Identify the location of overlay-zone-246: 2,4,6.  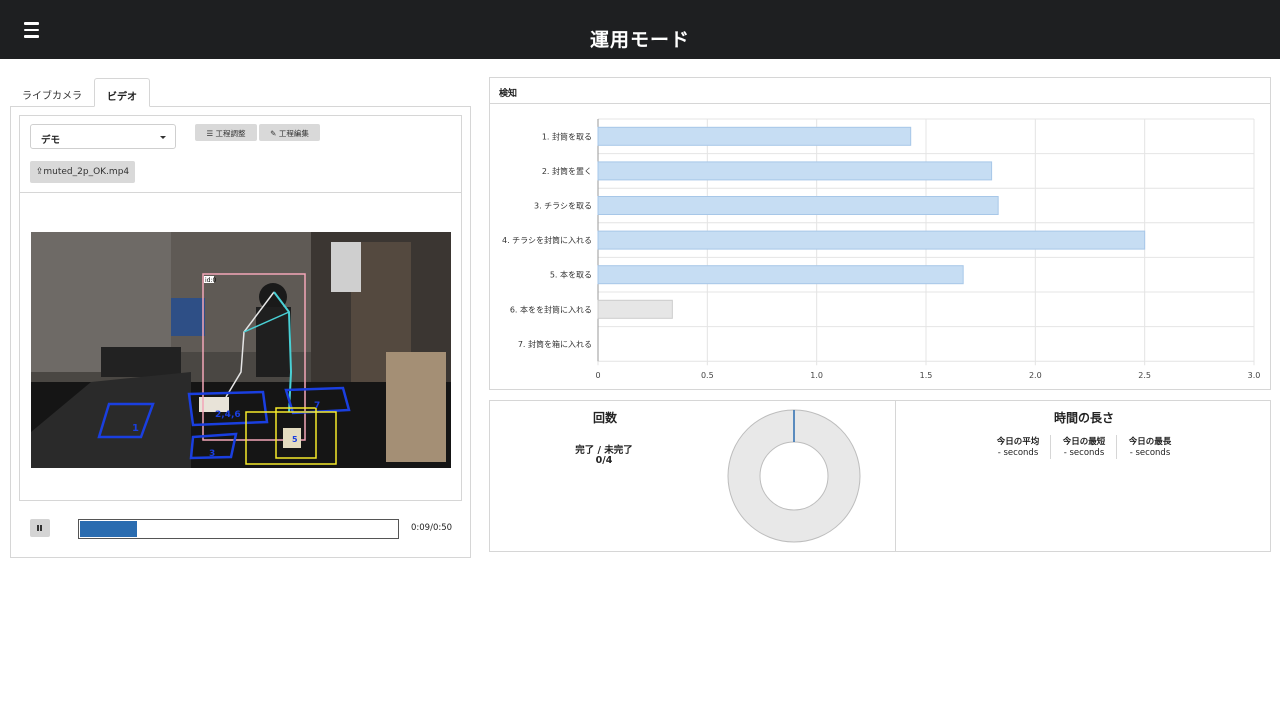
(228, 415).